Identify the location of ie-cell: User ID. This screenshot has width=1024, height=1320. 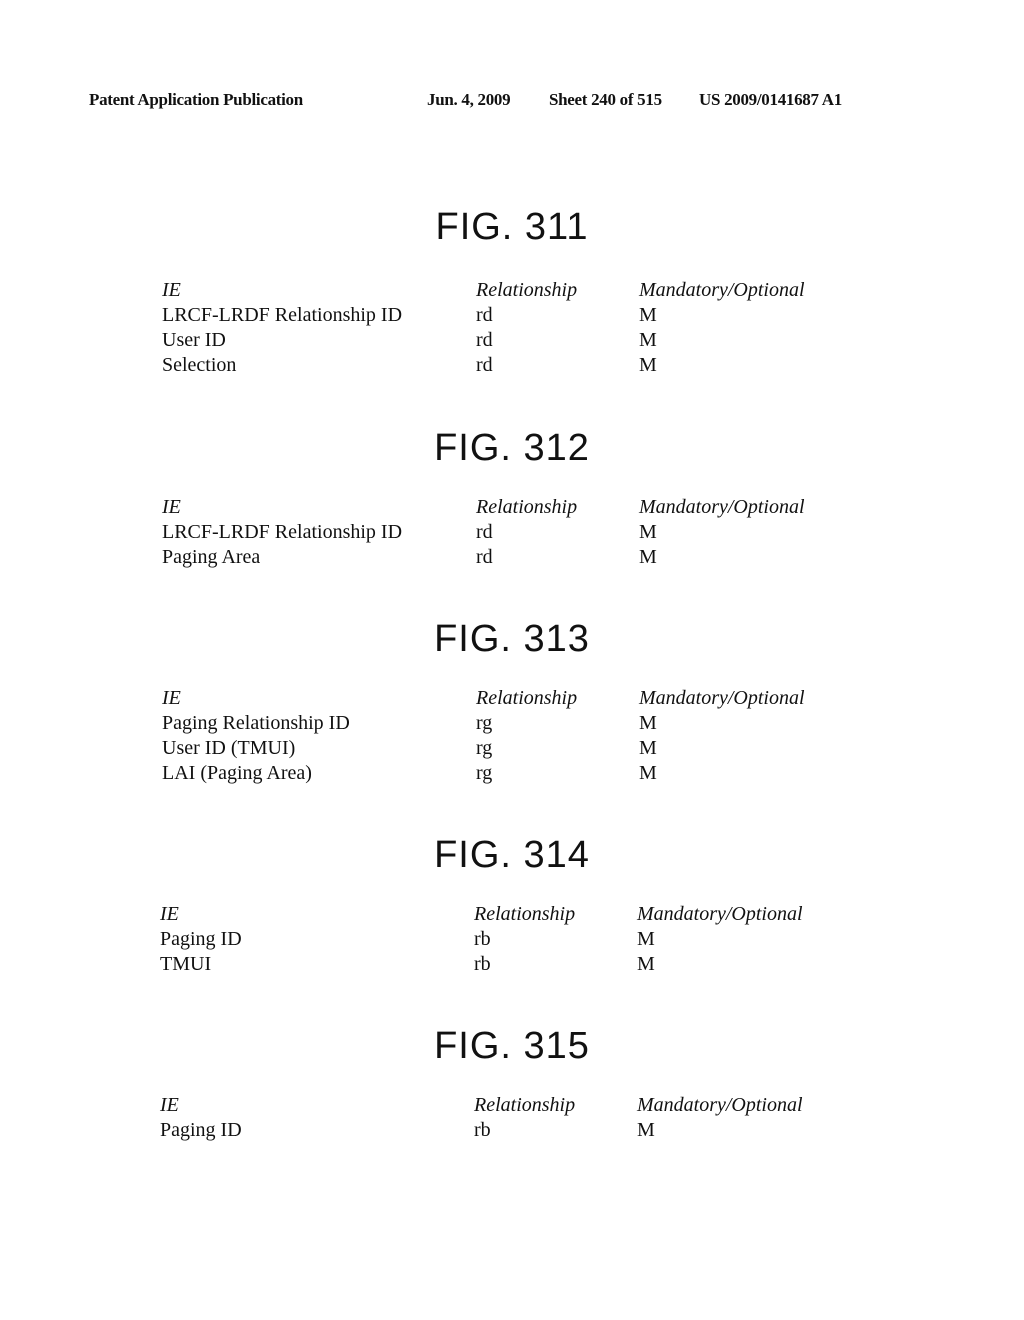
(194, 340).